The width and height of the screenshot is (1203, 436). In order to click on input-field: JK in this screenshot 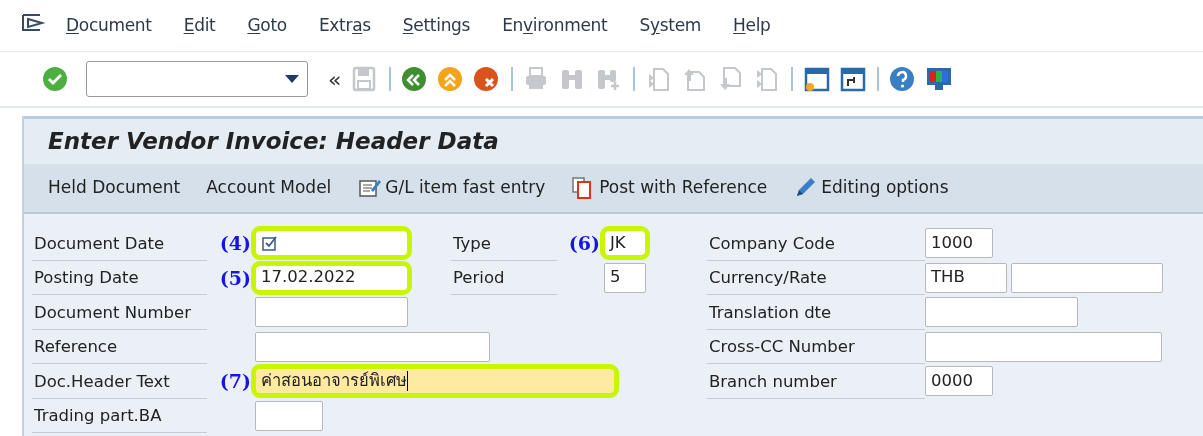, I will do `click(625, 243)`.